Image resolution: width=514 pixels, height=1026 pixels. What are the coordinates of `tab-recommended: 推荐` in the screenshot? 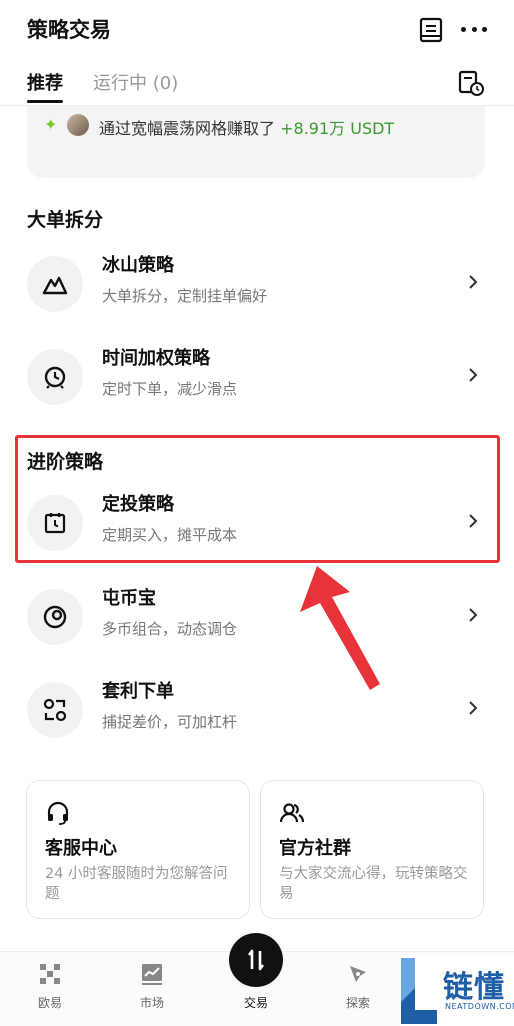 It's located at (45, 82).